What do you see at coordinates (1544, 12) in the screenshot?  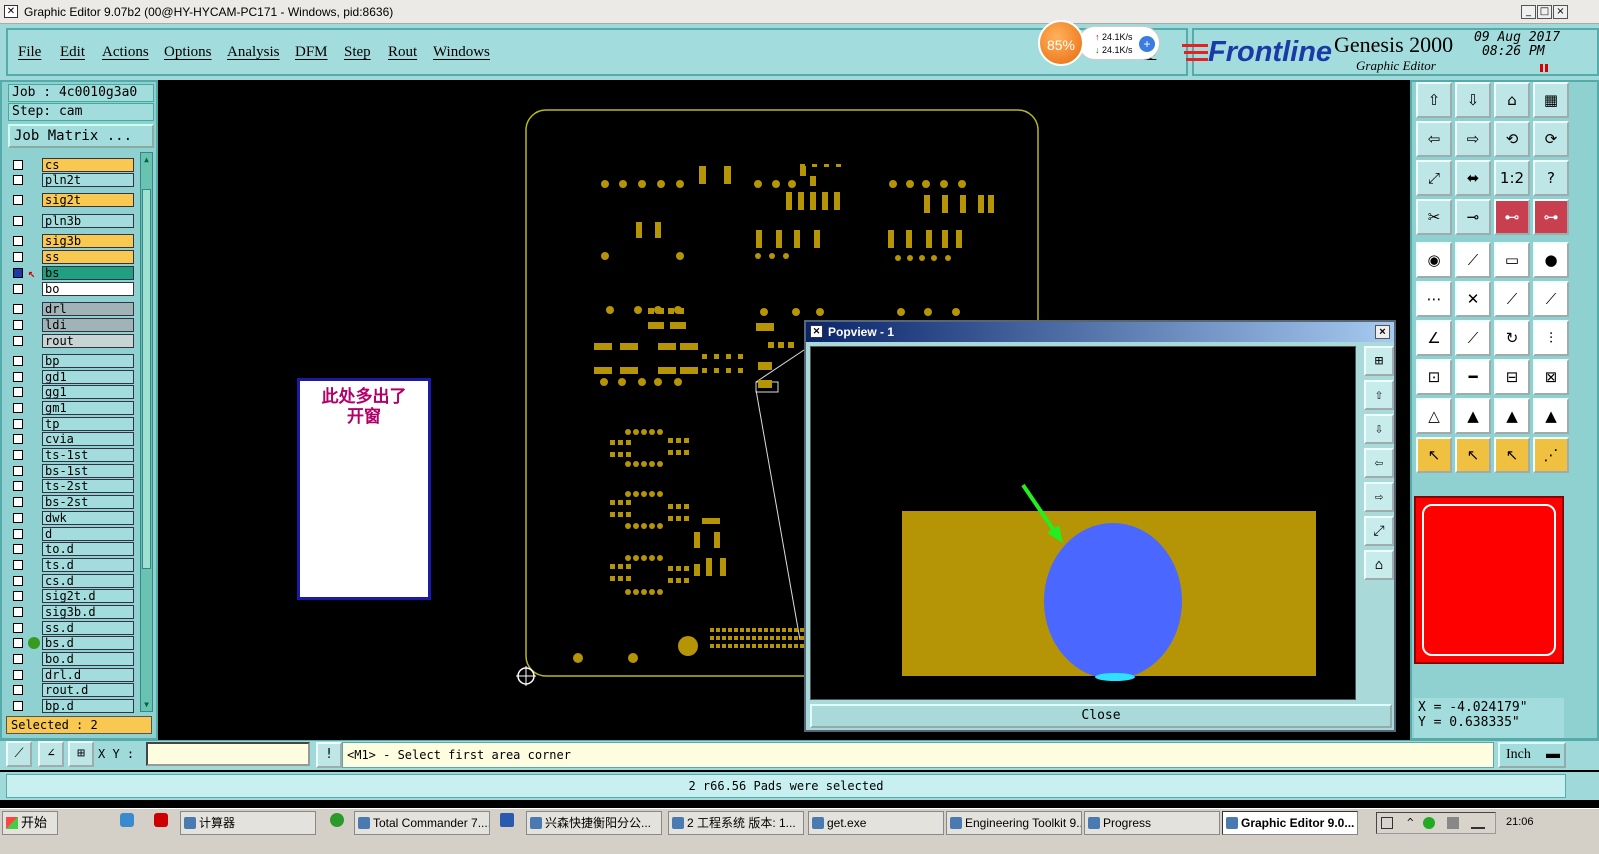 I see `maximize-button: □` at bounding box center [1544, 12].